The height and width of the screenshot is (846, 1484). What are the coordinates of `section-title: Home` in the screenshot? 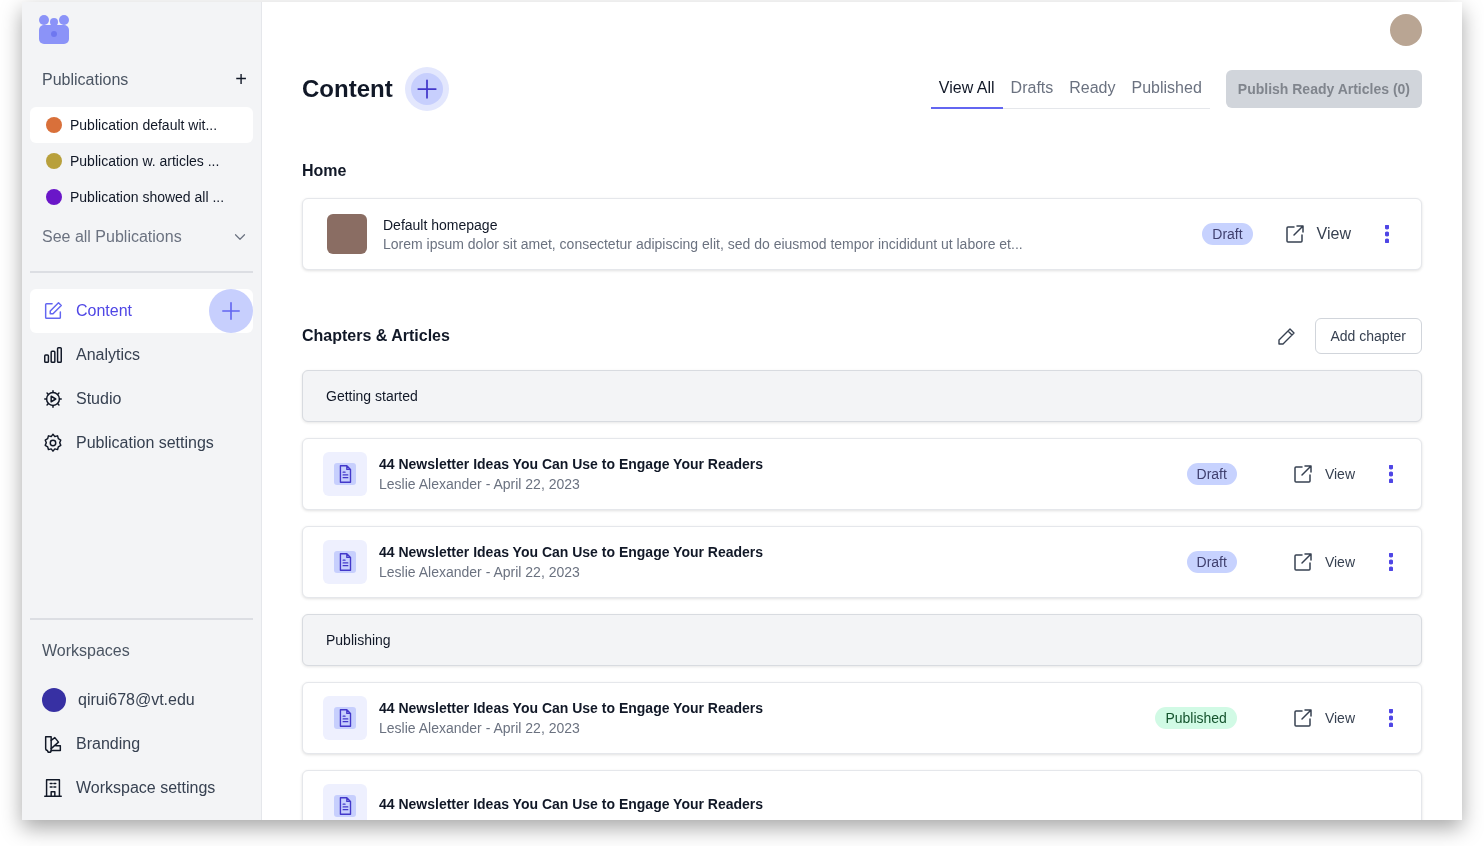 It's located at (325, 171).